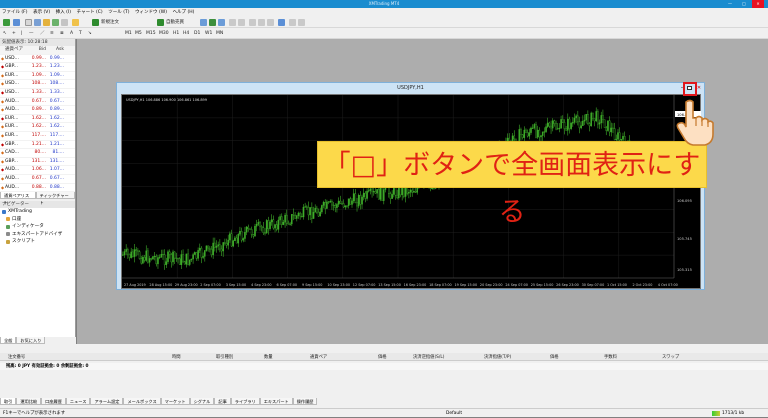  Describe the element at coordinates (428, 357) in the screenshot. I see `col-sl: 決済逆指値(S/L)` at that location.